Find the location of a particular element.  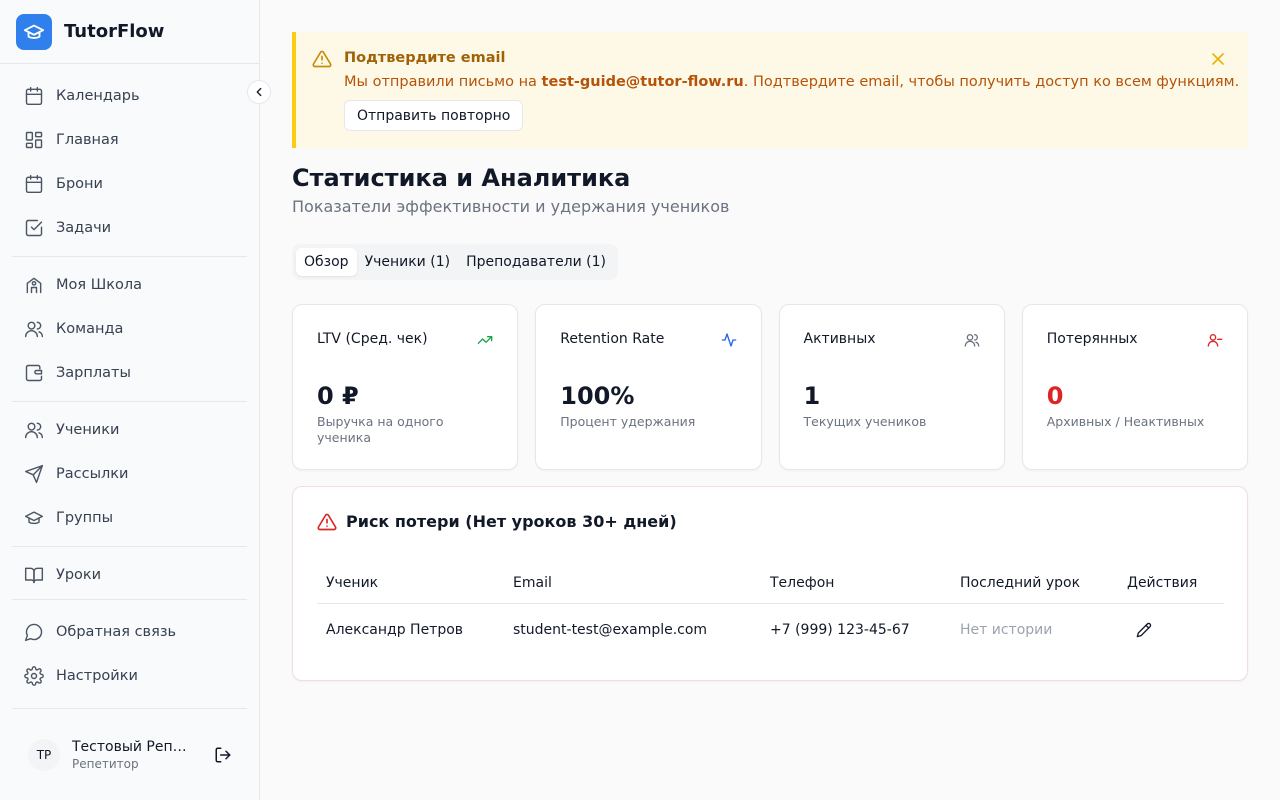

nav-group-settings: Обратная связь Настройки is located at coordinates (129, 649).